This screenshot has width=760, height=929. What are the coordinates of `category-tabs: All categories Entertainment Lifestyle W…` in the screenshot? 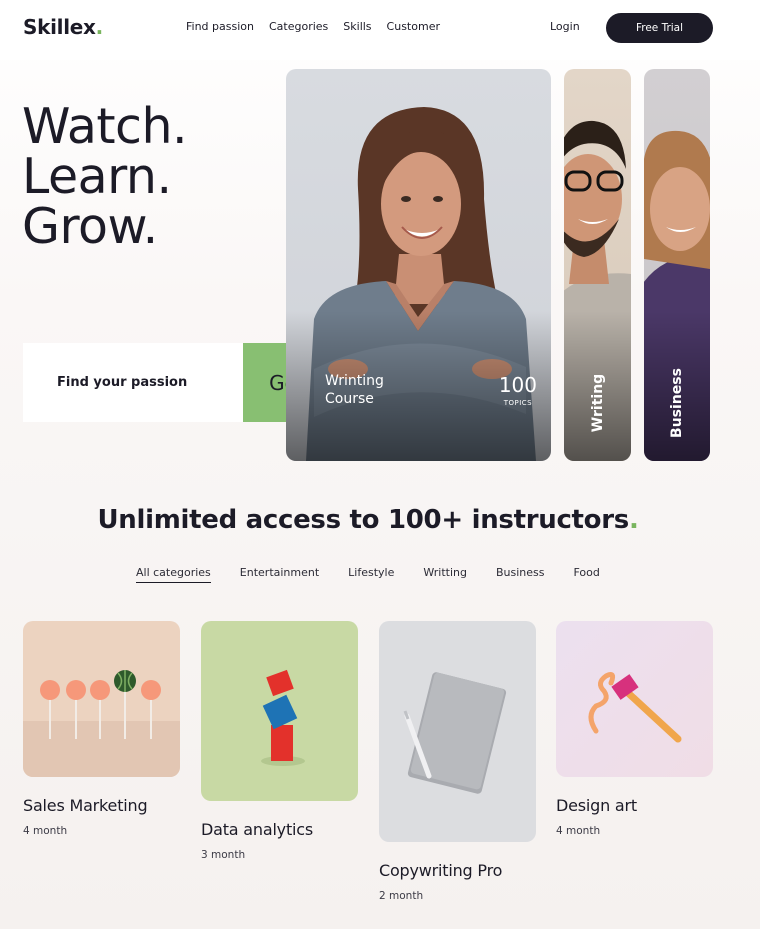 It's located at (368, 574).